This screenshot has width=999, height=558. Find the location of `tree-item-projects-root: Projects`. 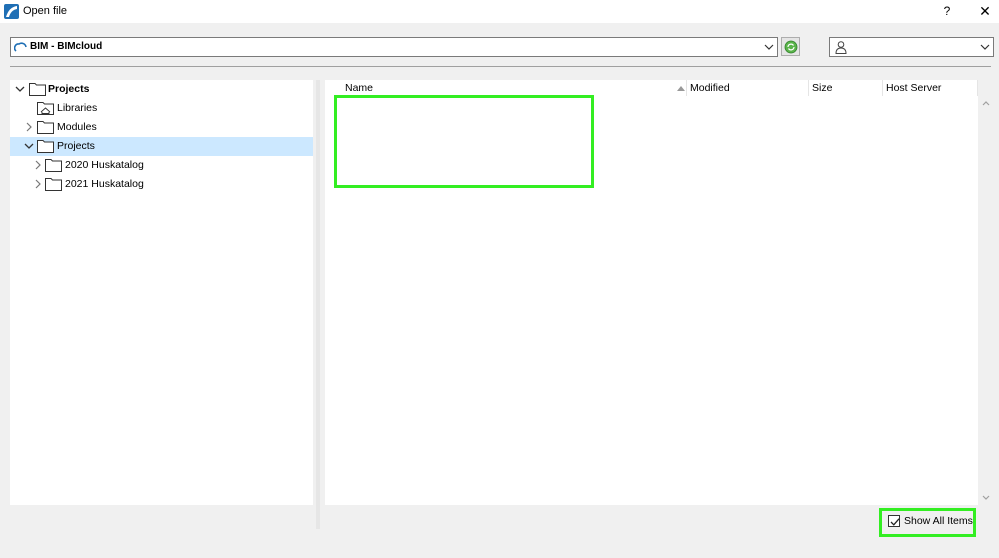

tree-item-projects-root: Projects is located at coordinates (161, 89).